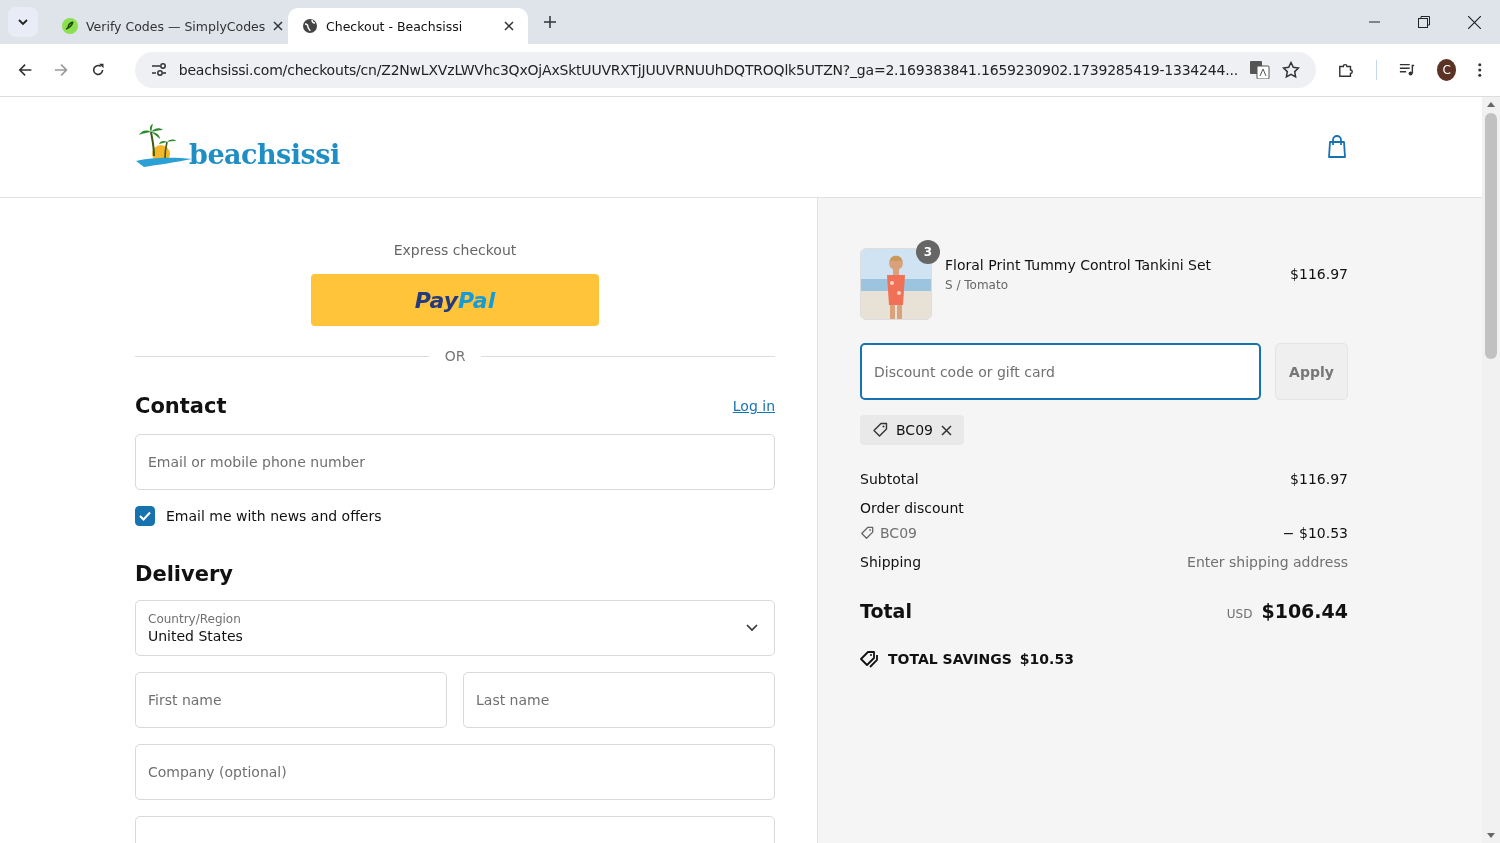  Describe the element at coordinates (886, 611) in the screenshot. I see `total-label: Total` at that location.